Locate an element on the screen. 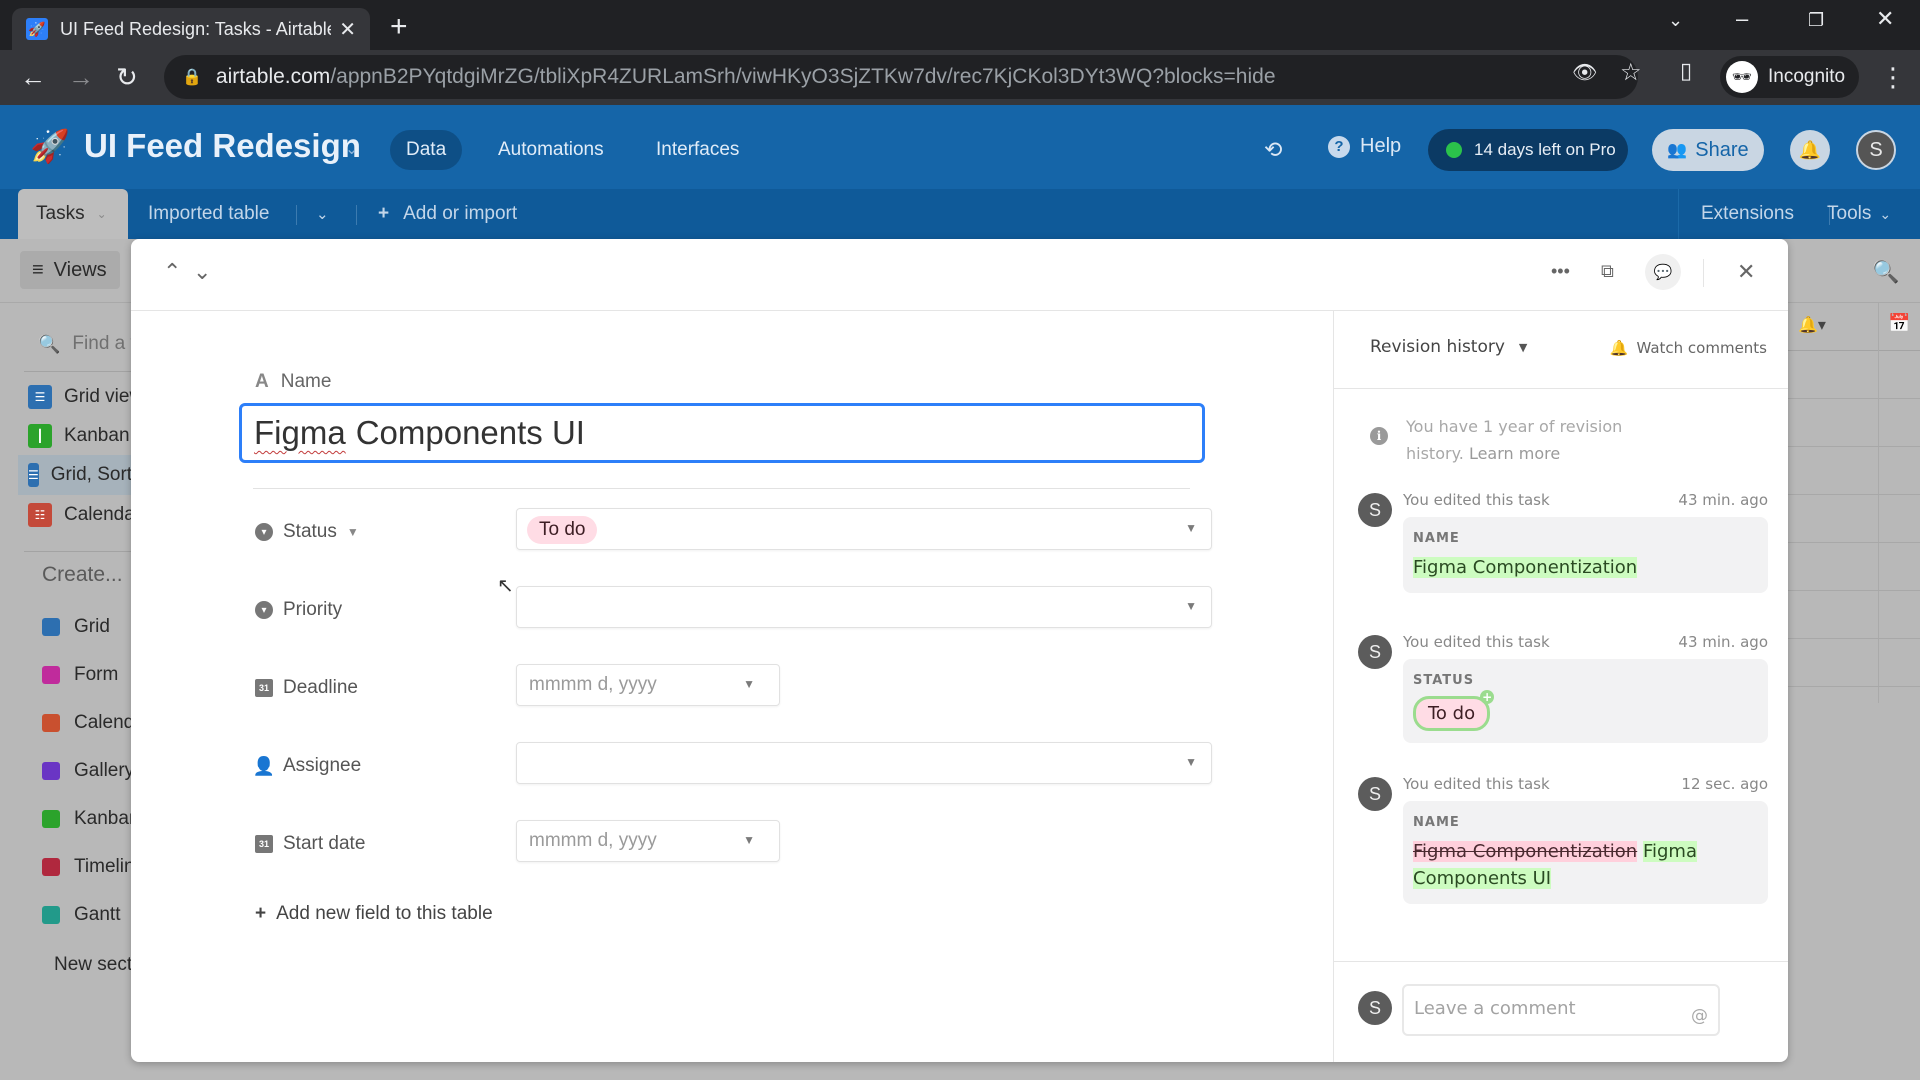  tools-button: Tools ⌄ is located at coordinates (1859, 214).